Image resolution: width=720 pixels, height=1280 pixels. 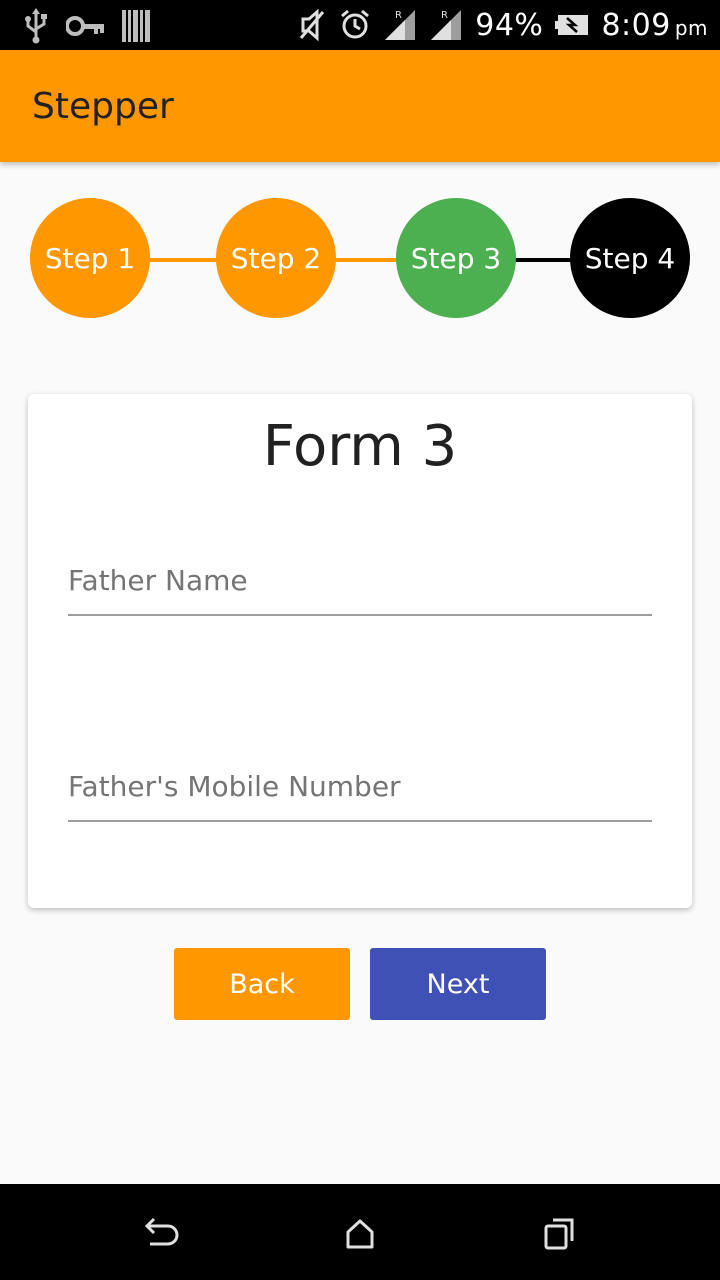 I want to click on back-button: Back, so click(x=262, y=984).